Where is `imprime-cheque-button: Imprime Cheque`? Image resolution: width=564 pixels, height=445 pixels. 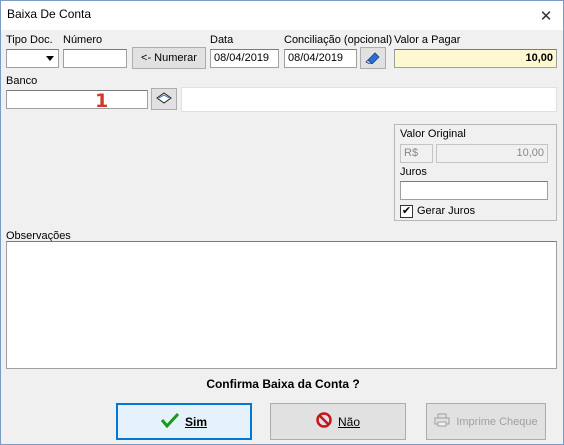
imprime-cheque-button: Imprime Cheque is located at coordinates (486, 421).